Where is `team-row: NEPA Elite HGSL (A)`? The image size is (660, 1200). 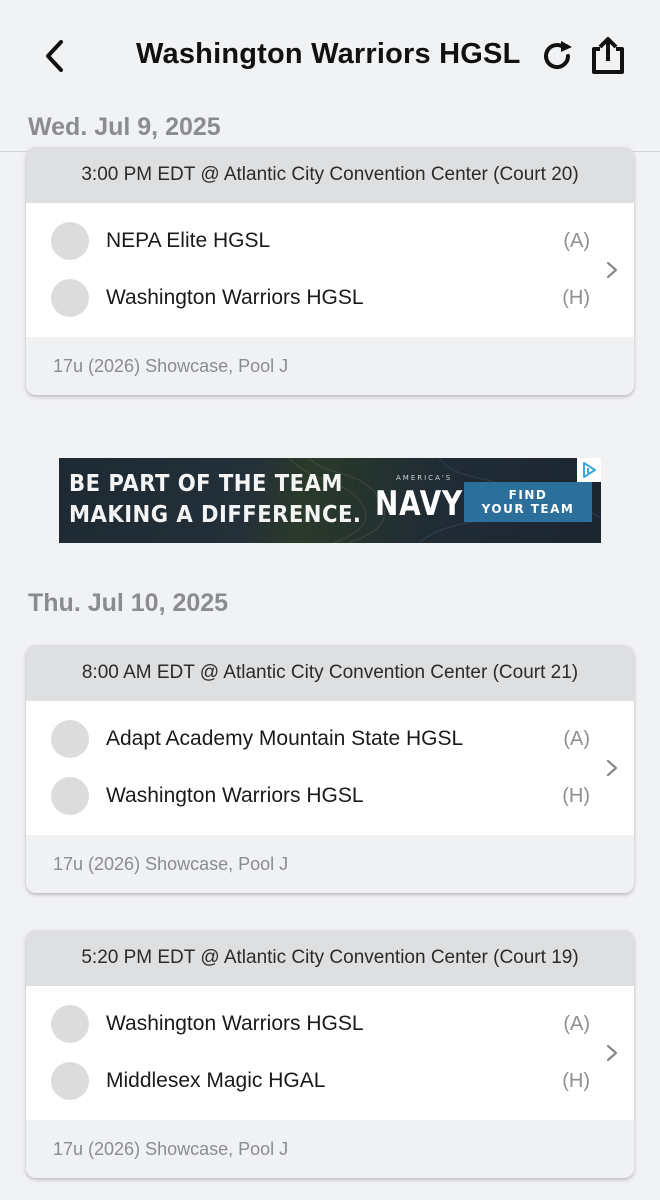
team-row: NEPA Elite HGSL (A) is located at coordinates (330, 241).